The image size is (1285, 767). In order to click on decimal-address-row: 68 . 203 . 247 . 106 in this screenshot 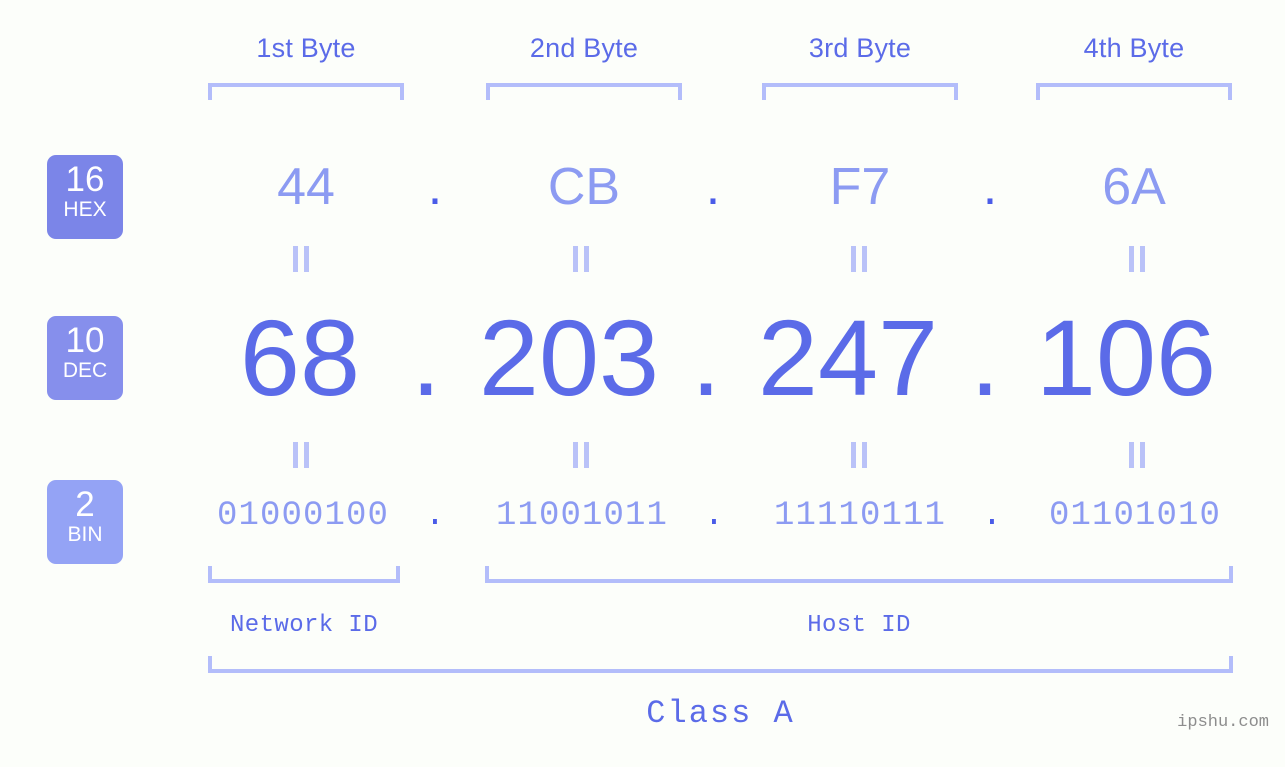, I will do `click(730, 358)`.